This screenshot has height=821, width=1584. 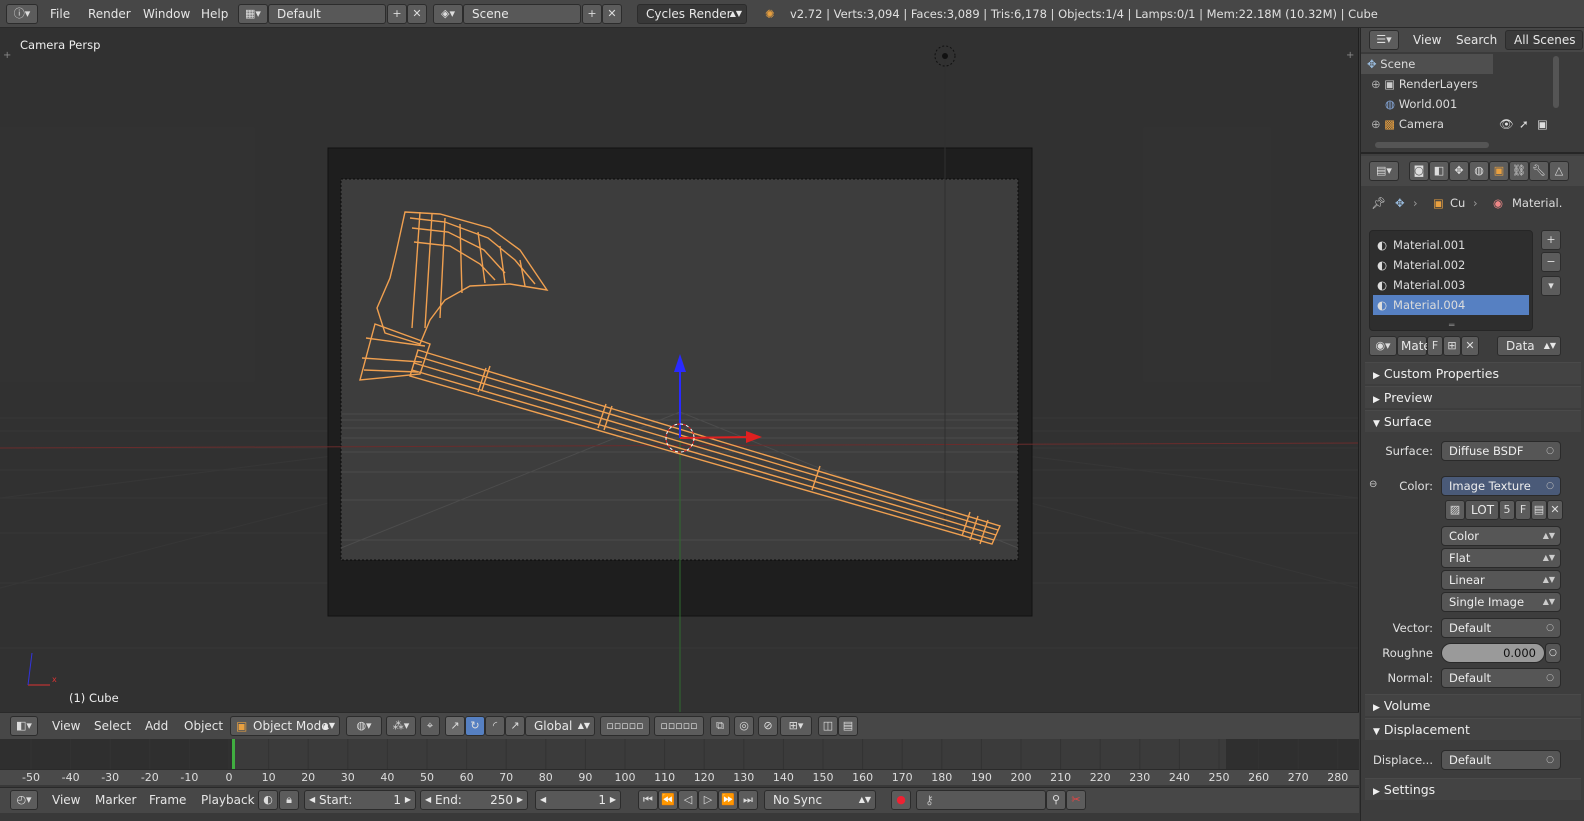 I want to click on play-icon: ▷, so click(x=708, y=800).